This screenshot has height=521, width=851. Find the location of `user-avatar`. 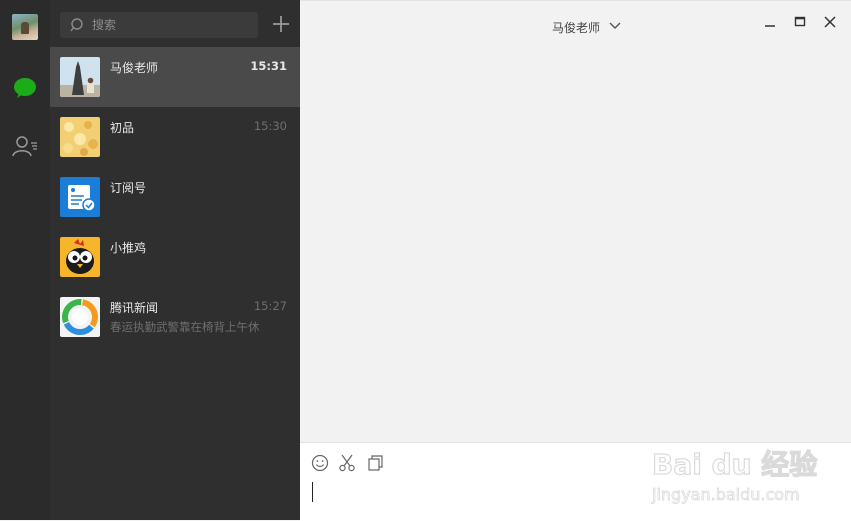

user-avatar is located at coordinates (25, 27).